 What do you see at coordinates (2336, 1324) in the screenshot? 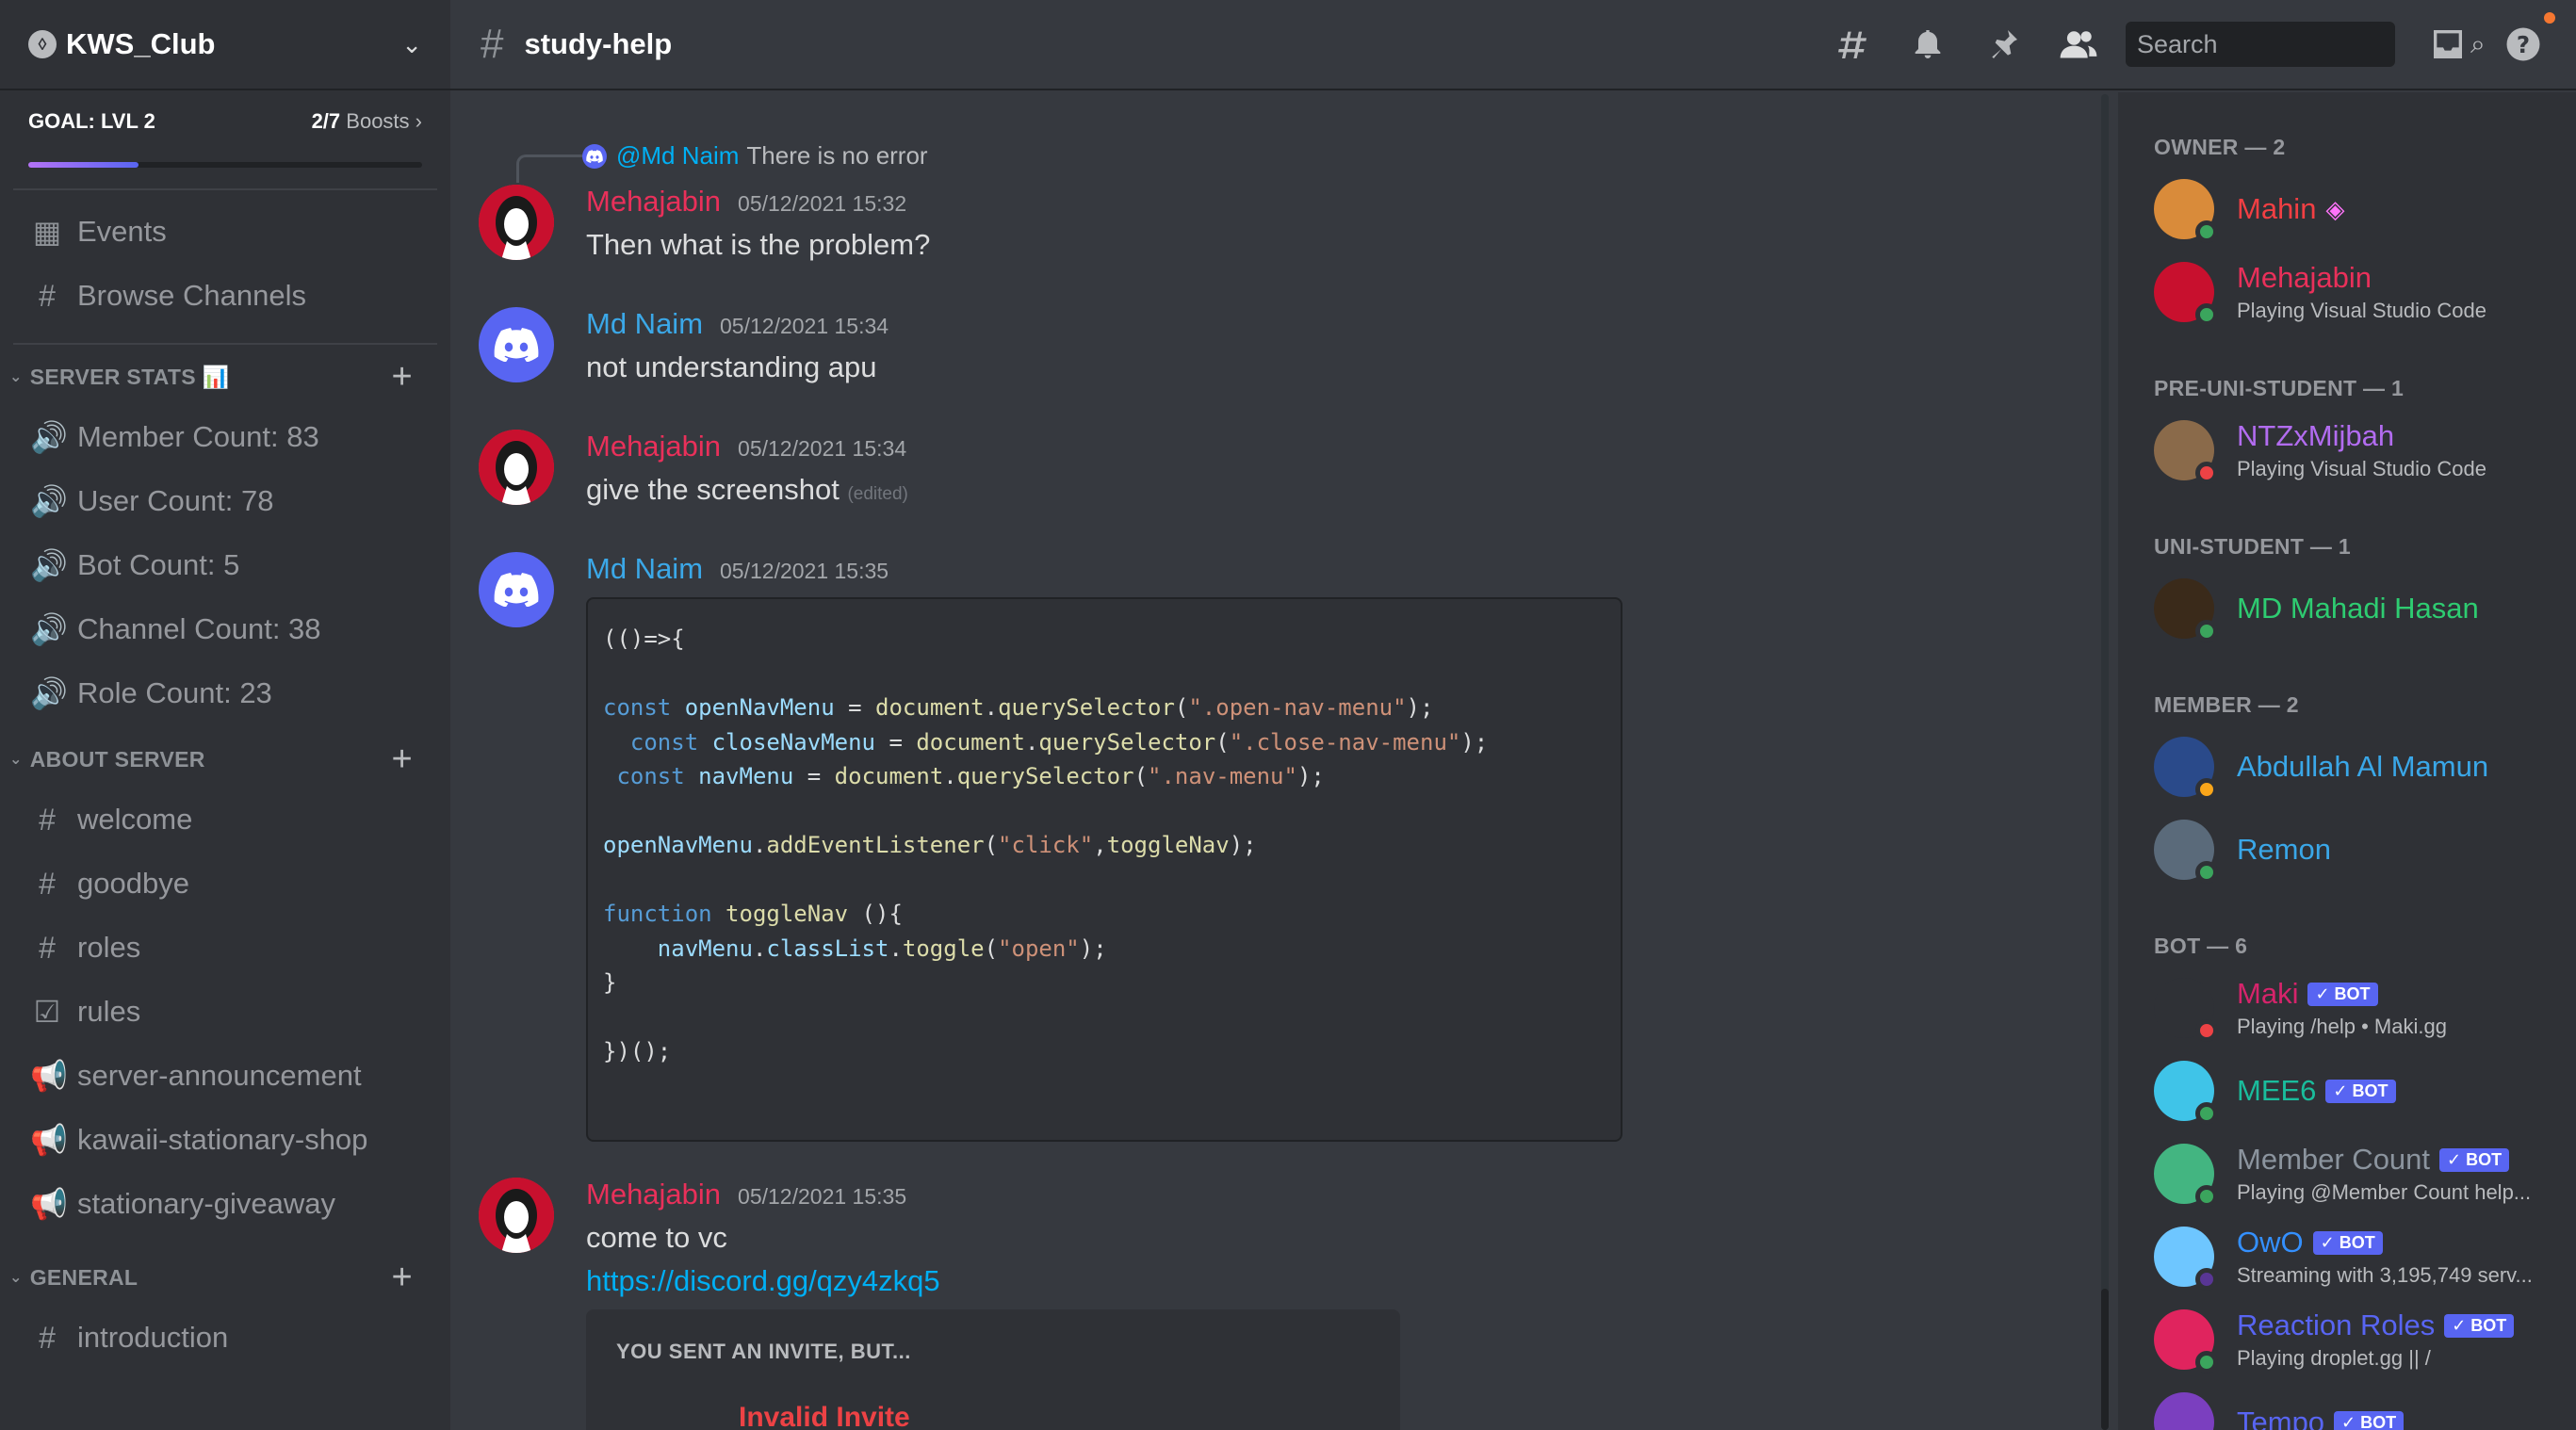
I see `member-name: Reaction Roles` at bounding box center [2336, 1324].